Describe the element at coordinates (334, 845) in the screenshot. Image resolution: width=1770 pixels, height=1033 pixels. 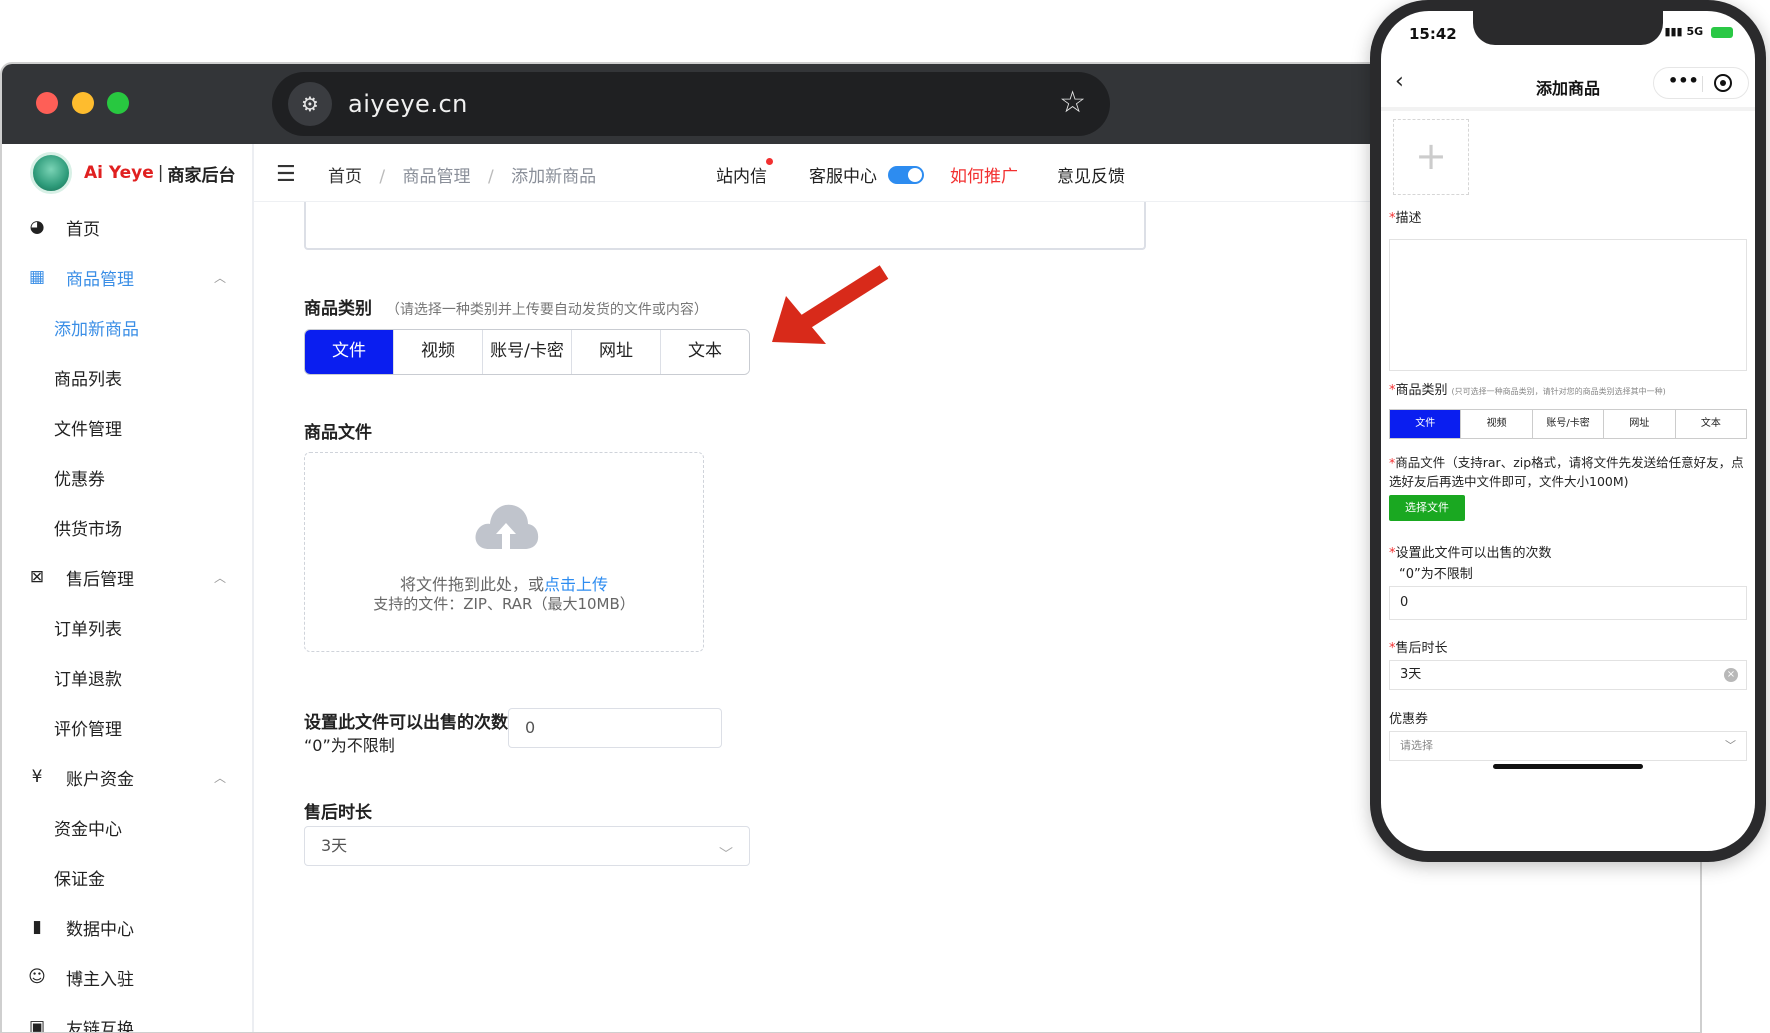
I see `aftersale-value: 3天` at that location.